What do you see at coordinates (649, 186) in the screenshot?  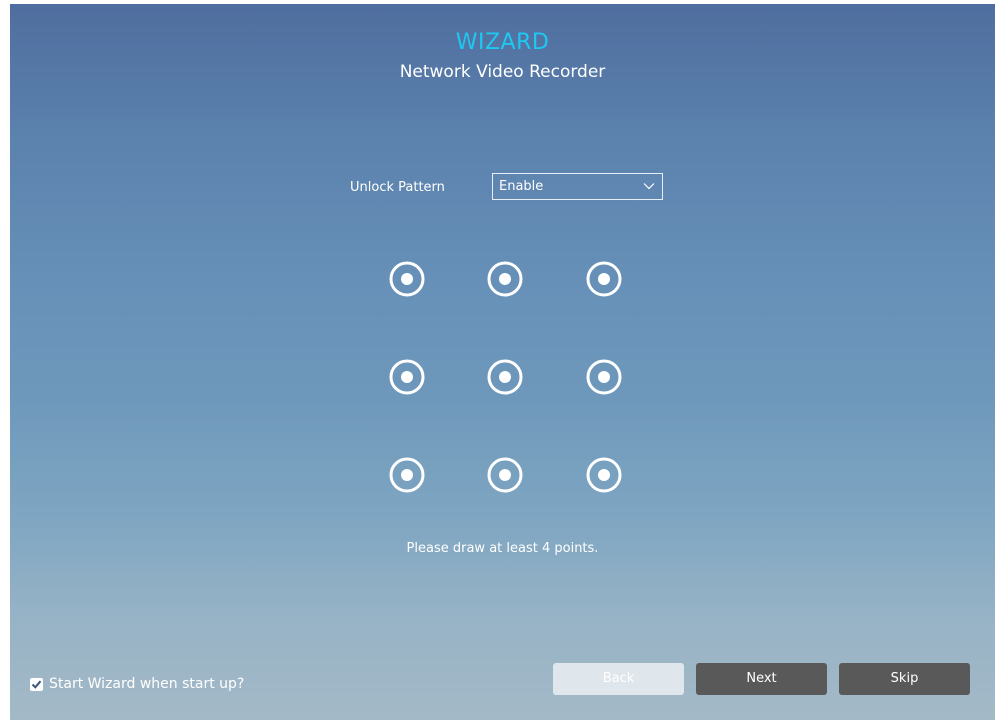 I see `chevron-down-icon` at bounding box center [649, 186].